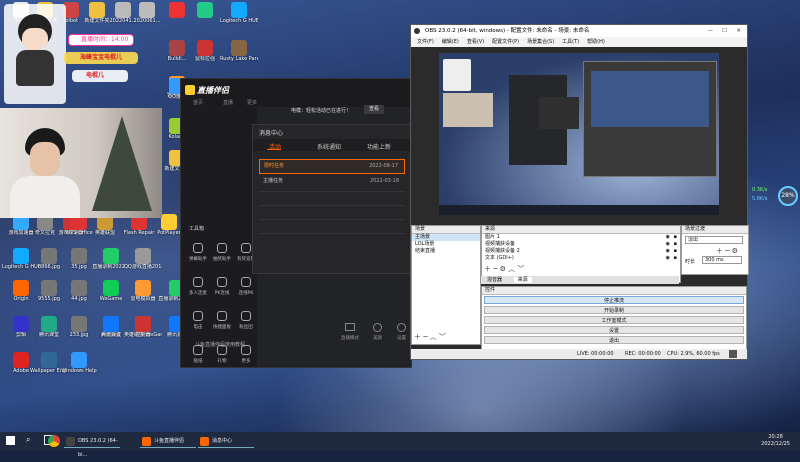 Image resolution: width=800 pixels, height=462 pixels. What do you see at coordinates (49, 327) in the screenshot?
I see `desktop-icon: 腾讯课堂` at bounding box center [49, 327].